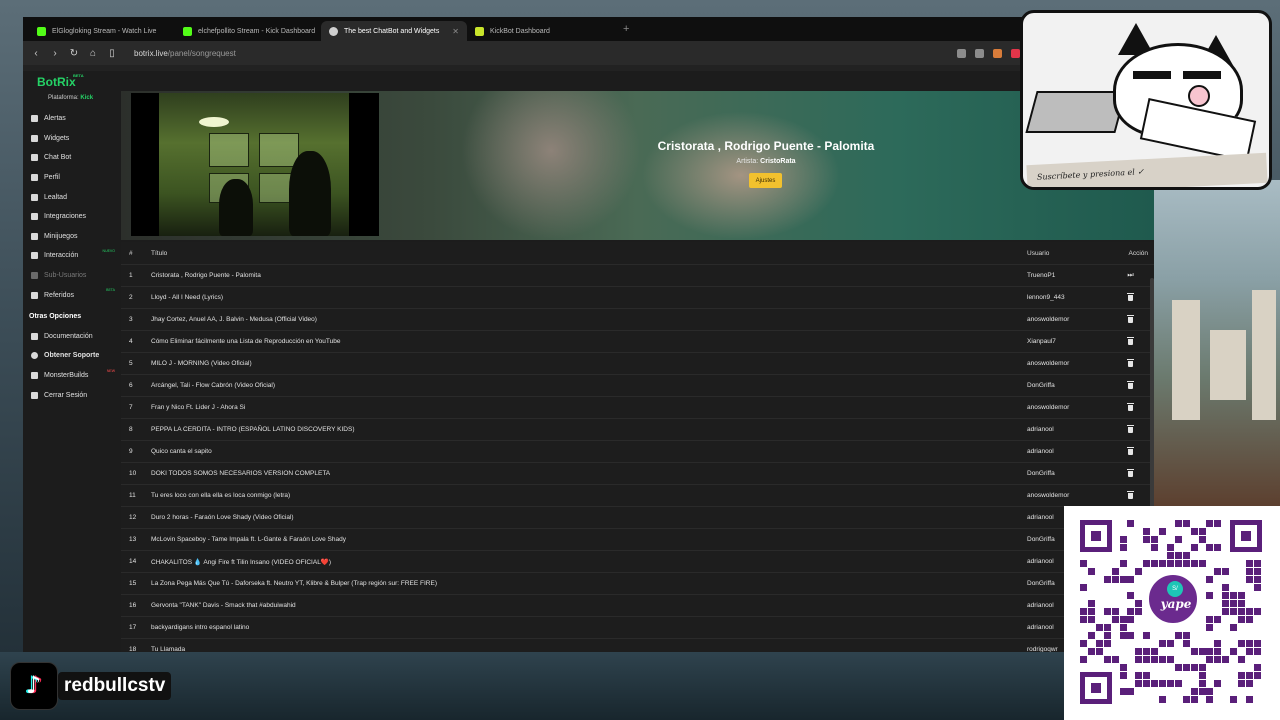 The width and height of the screenshot is (1280, 720). Describe the element at coordinates (68, 336) in the screenshot. I see `sidebar-item-label: Documentación` at that location.